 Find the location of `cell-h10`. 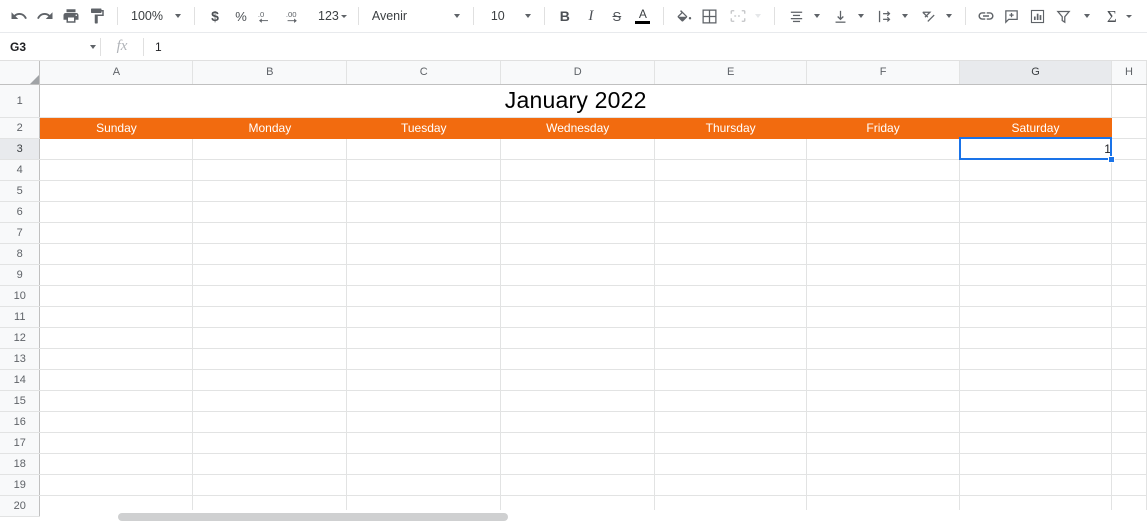

cell-h10 is located at coordinates (1128, 295).